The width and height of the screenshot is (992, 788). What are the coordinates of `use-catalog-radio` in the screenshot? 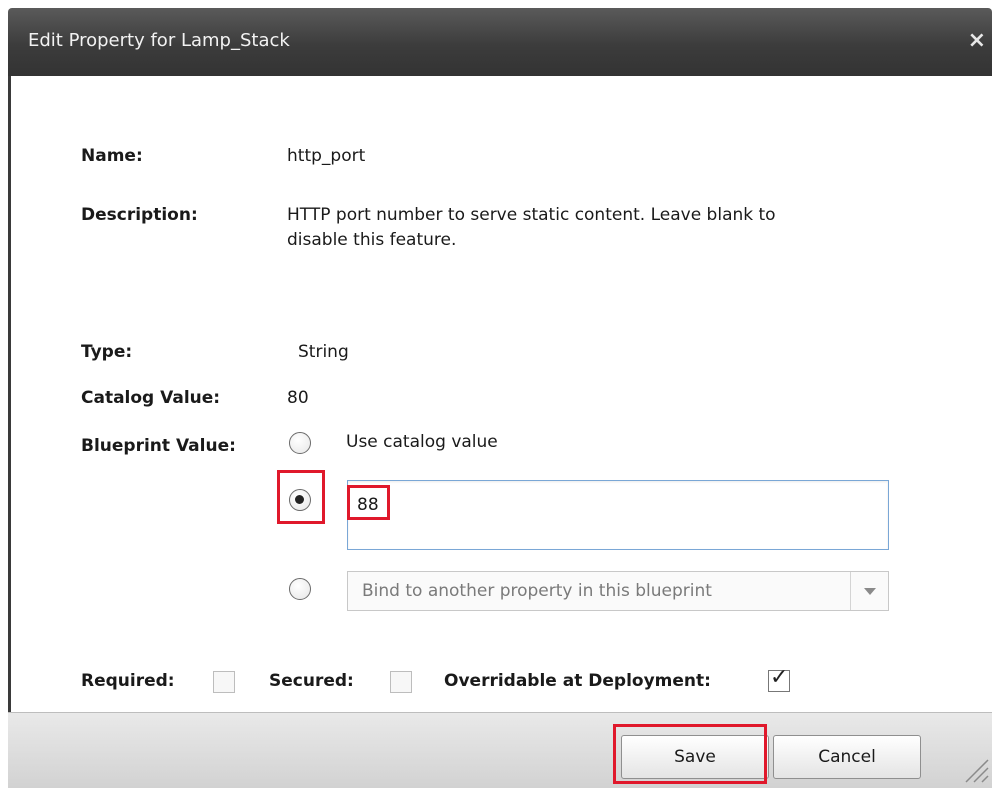 It's located at (300, 443).